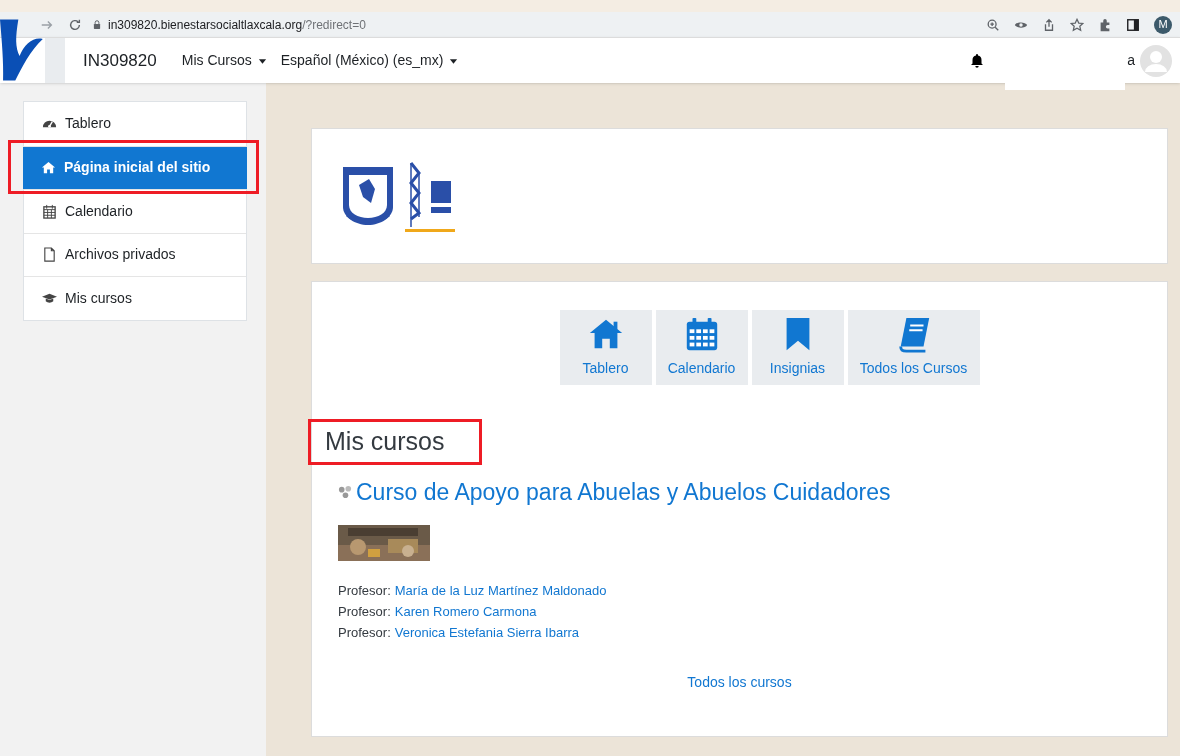 This screenshot has height=756, width=1180. Describe the element at coordinates (135, 254) in the screenshot. I see `sidebar-item: Archivos privados` at that location.